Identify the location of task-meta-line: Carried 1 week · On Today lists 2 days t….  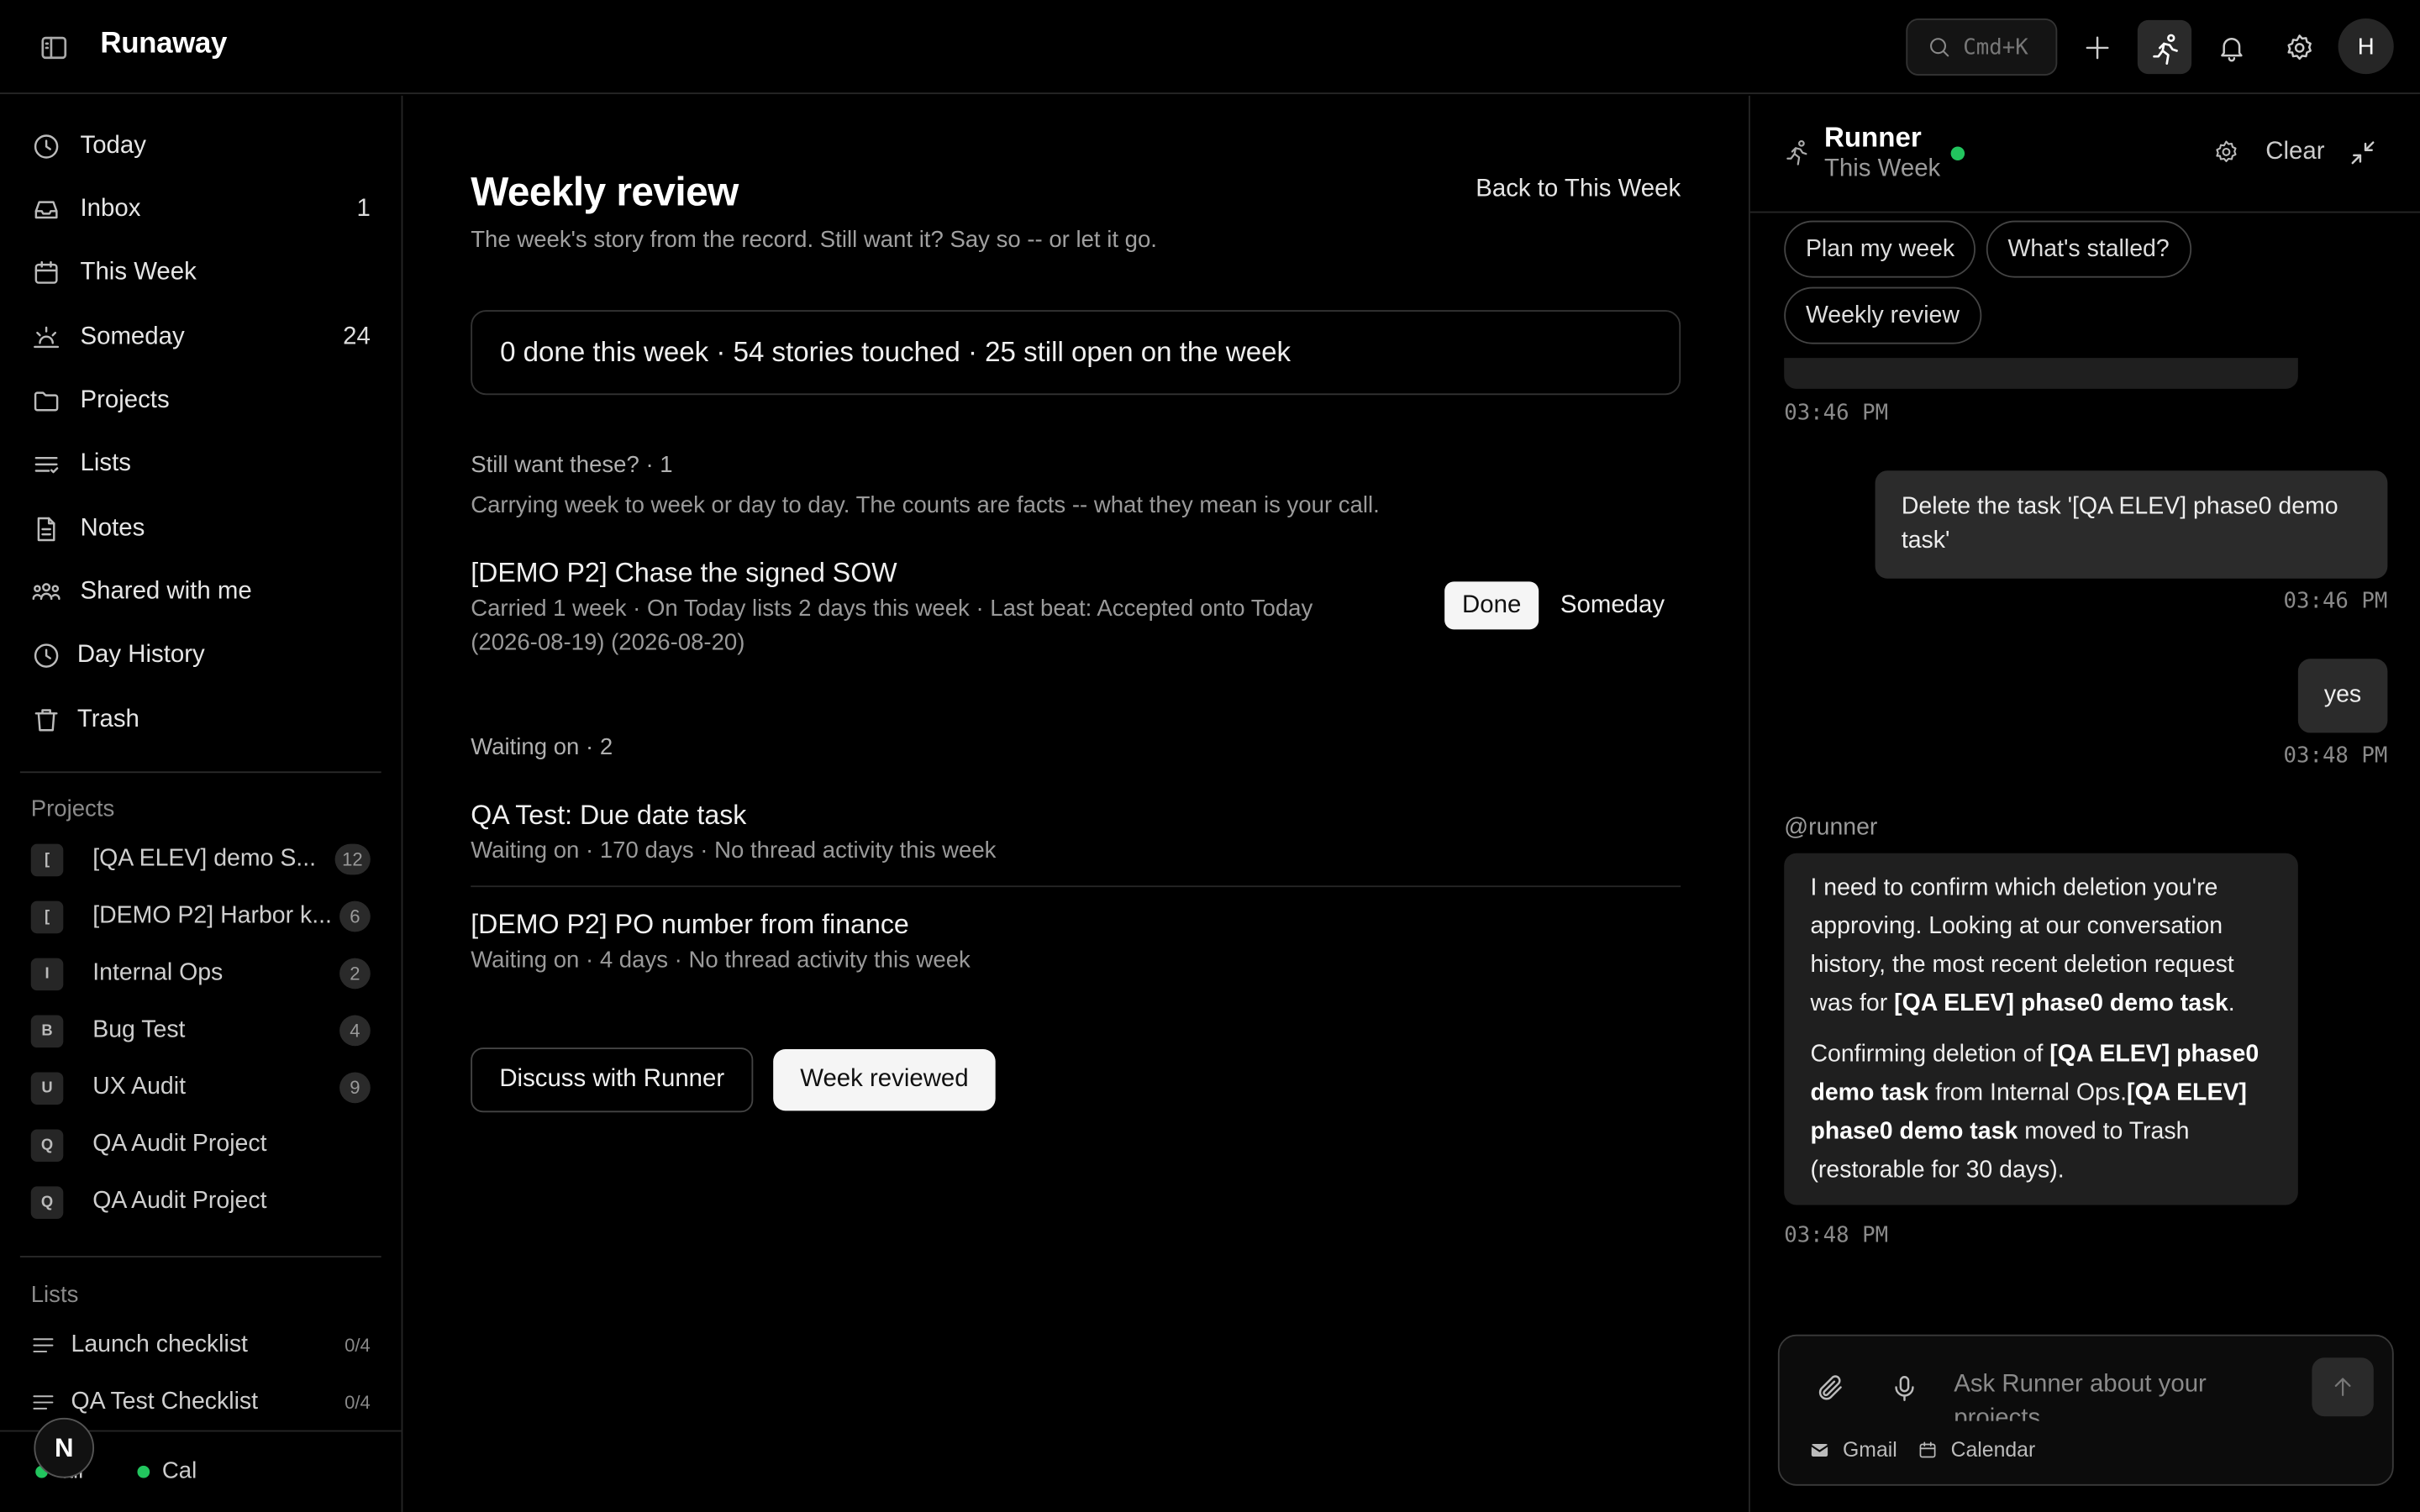
(892, 608).